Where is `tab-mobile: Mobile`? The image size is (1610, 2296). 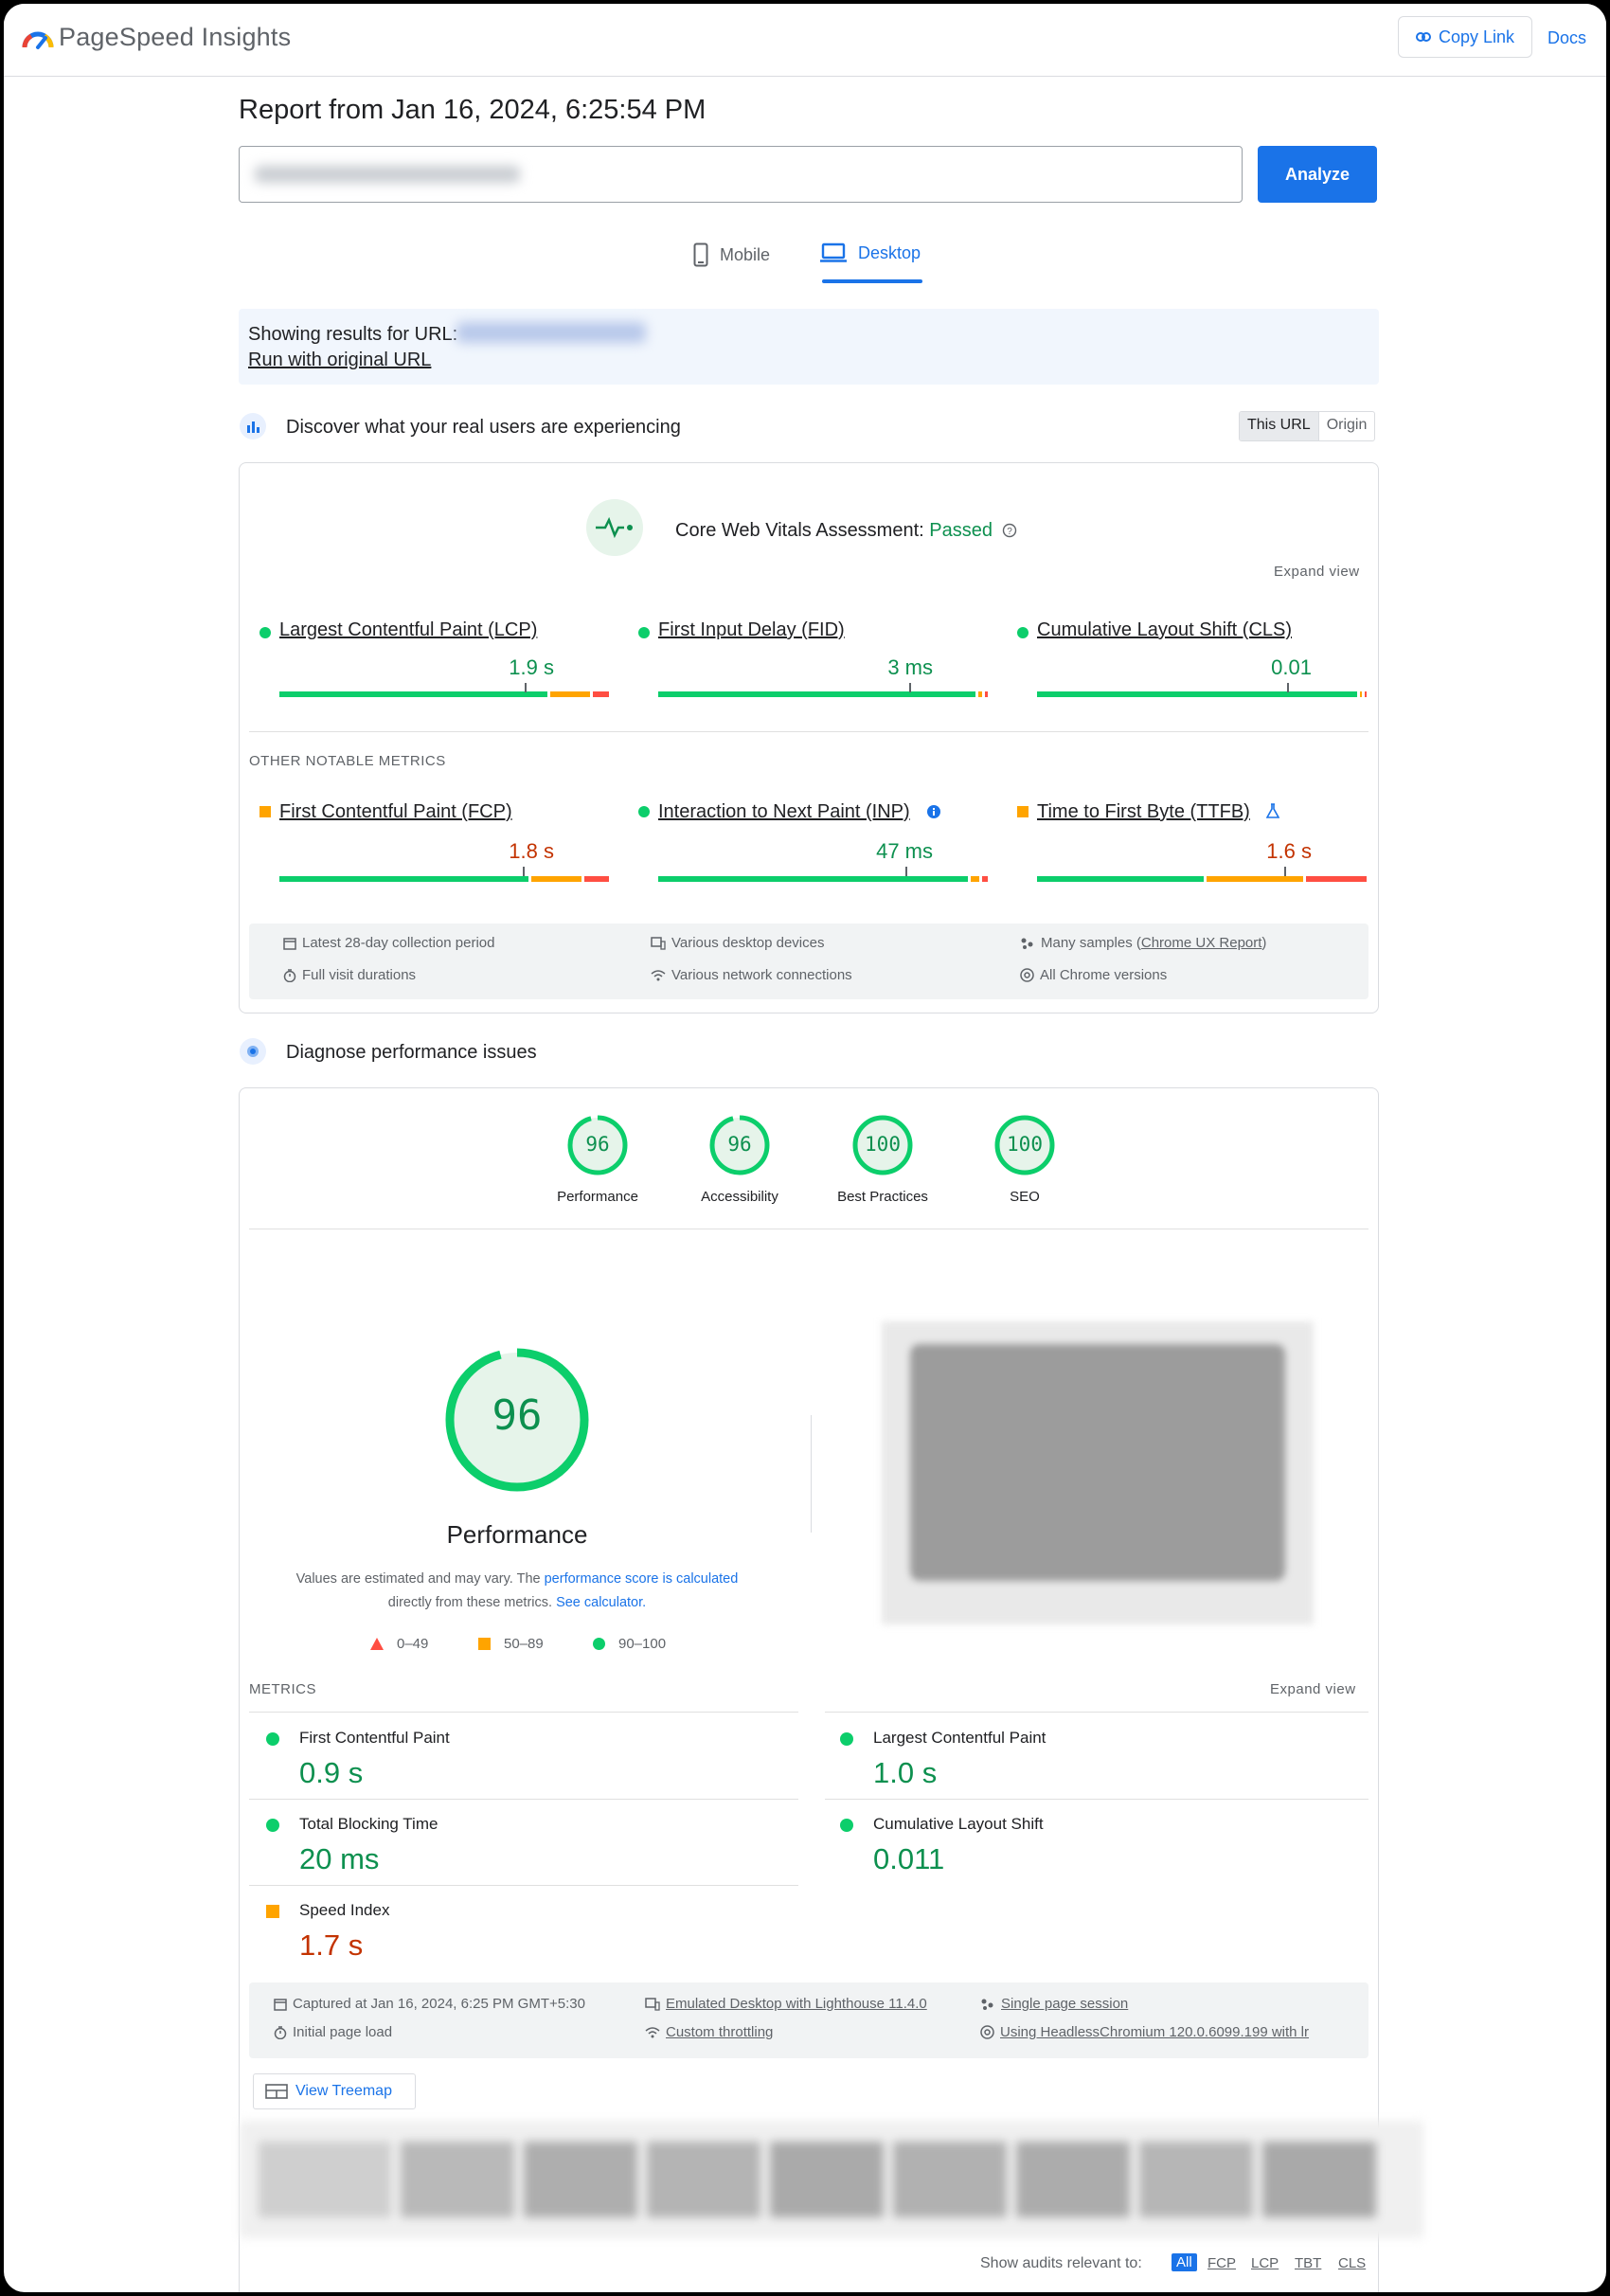 tab-mobile: Mobile is located at coordinates (731, 255).